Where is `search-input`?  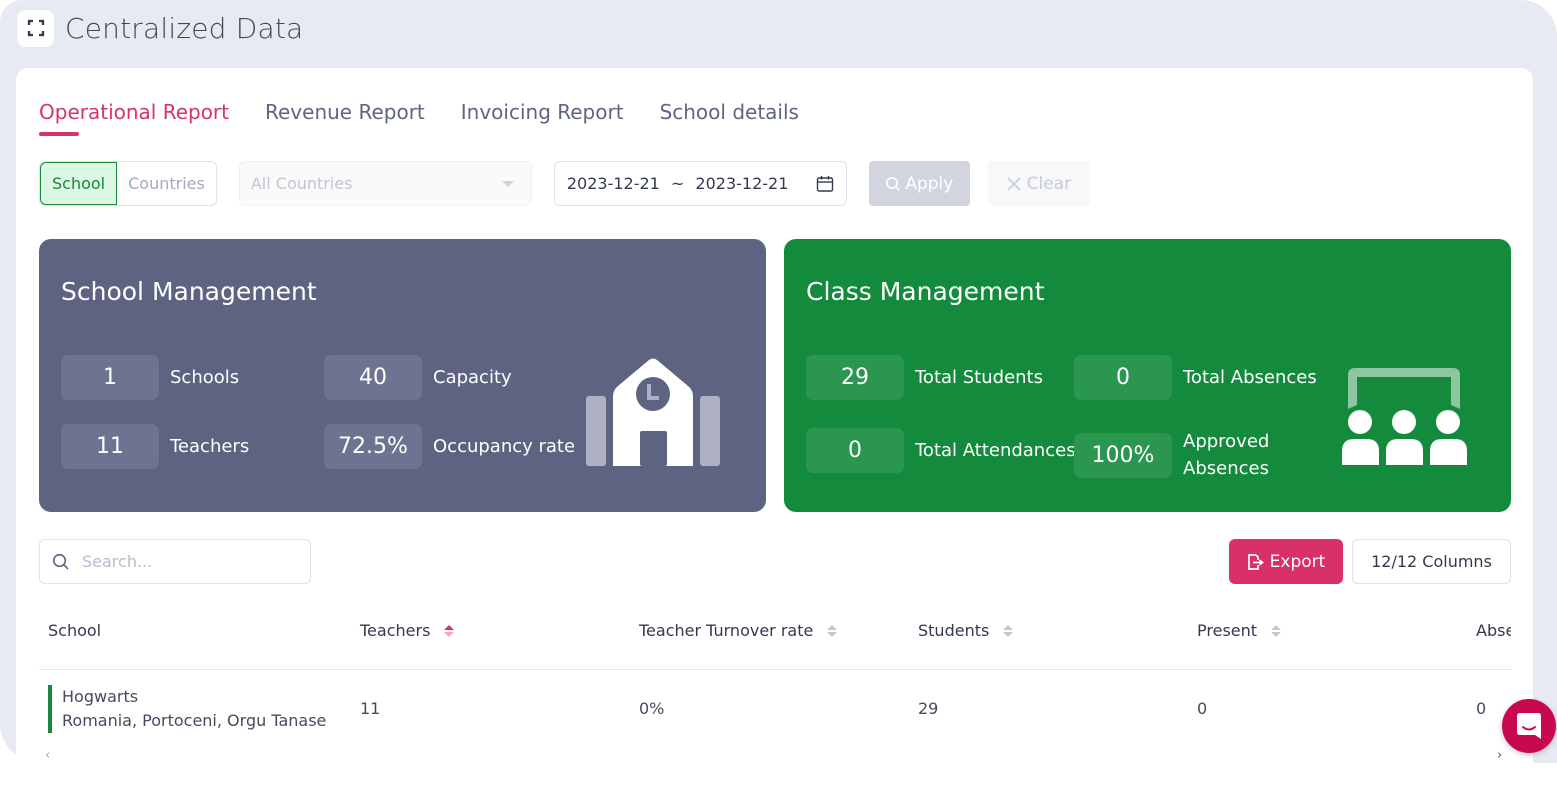
search-input is located at coordinates (182, 561).